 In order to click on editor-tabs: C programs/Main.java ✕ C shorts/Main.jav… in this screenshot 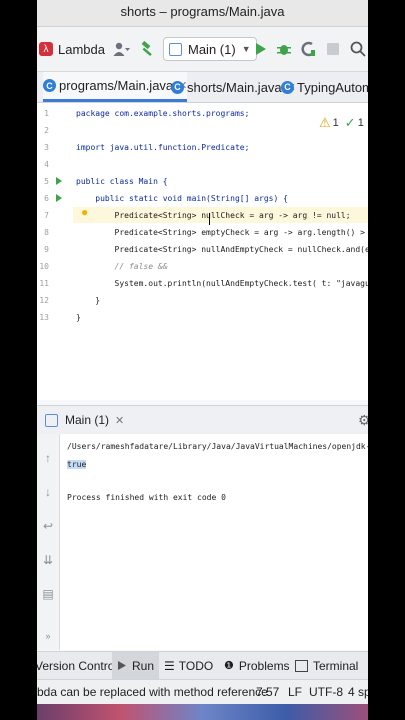, I will do `click(202, 87)`.